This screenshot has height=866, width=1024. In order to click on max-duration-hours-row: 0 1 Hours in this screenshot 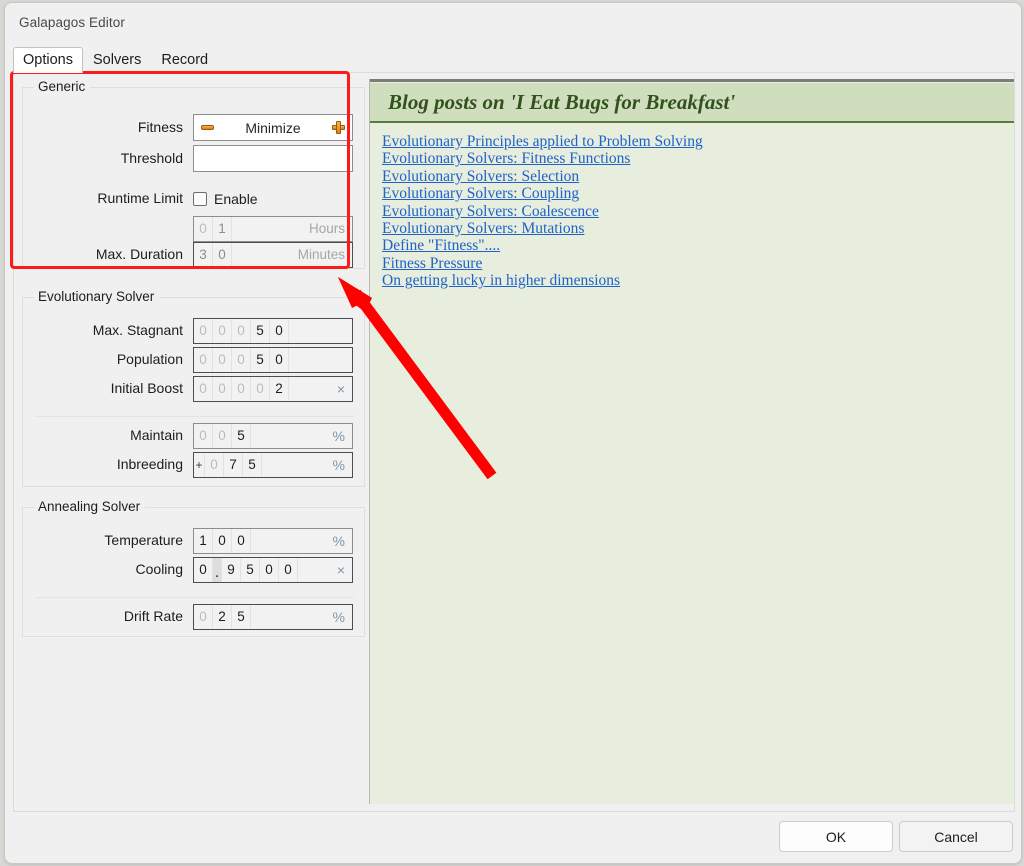, I will do `click(194, 228)`.